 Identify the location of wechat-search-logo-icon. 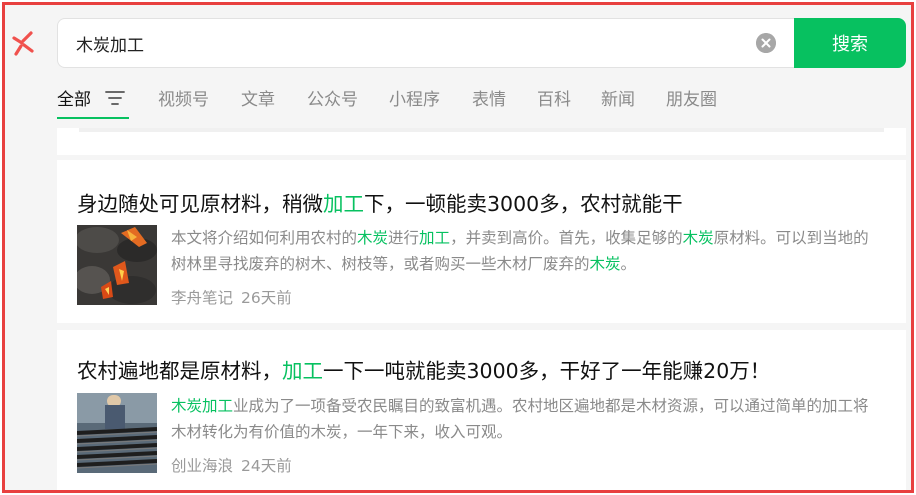
(23, 43).